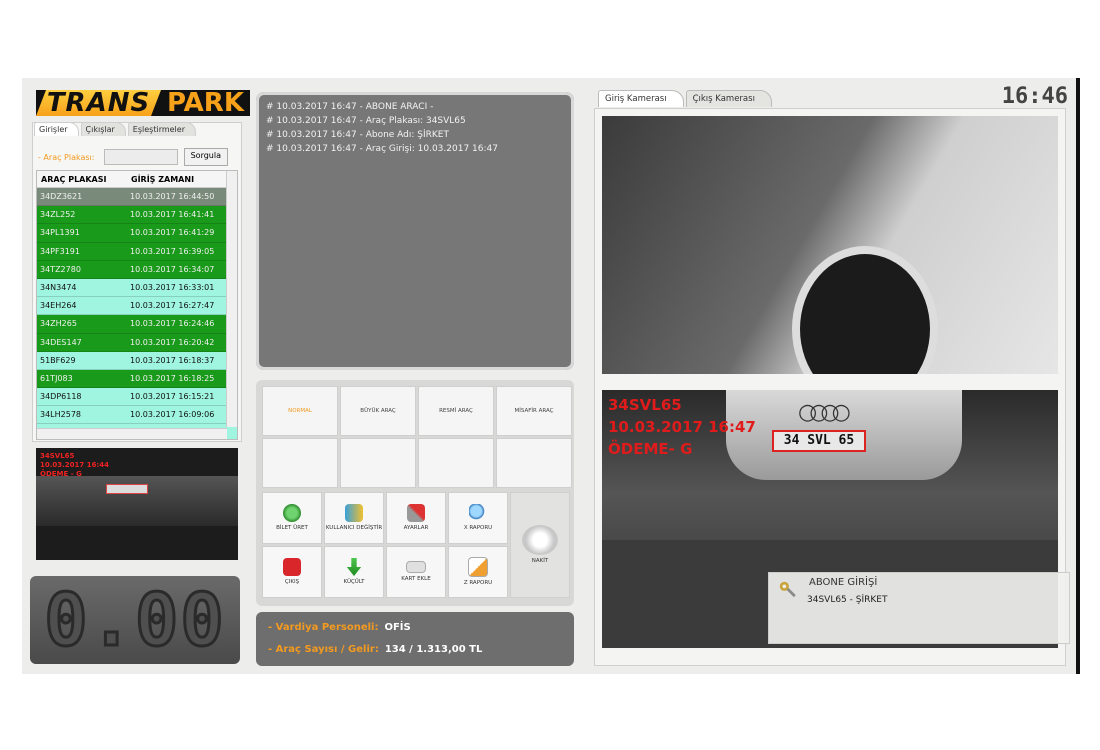  I want to click on table-row: 34PF3191 10.03.2017 16:39:05, so click(137, 251).